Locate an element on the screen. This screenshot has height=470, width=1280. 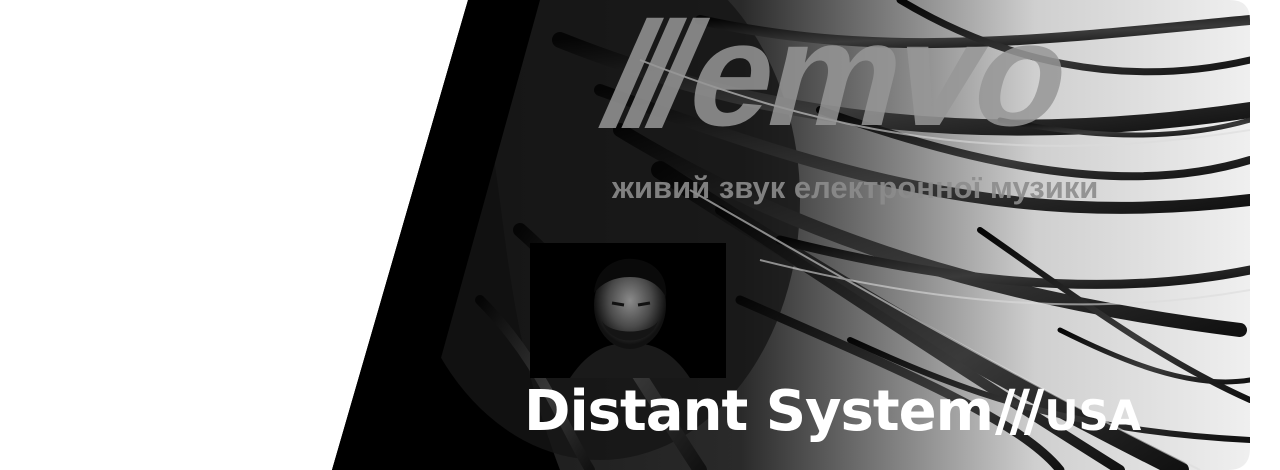
artist-portrait is located at coordinates (628, 310).